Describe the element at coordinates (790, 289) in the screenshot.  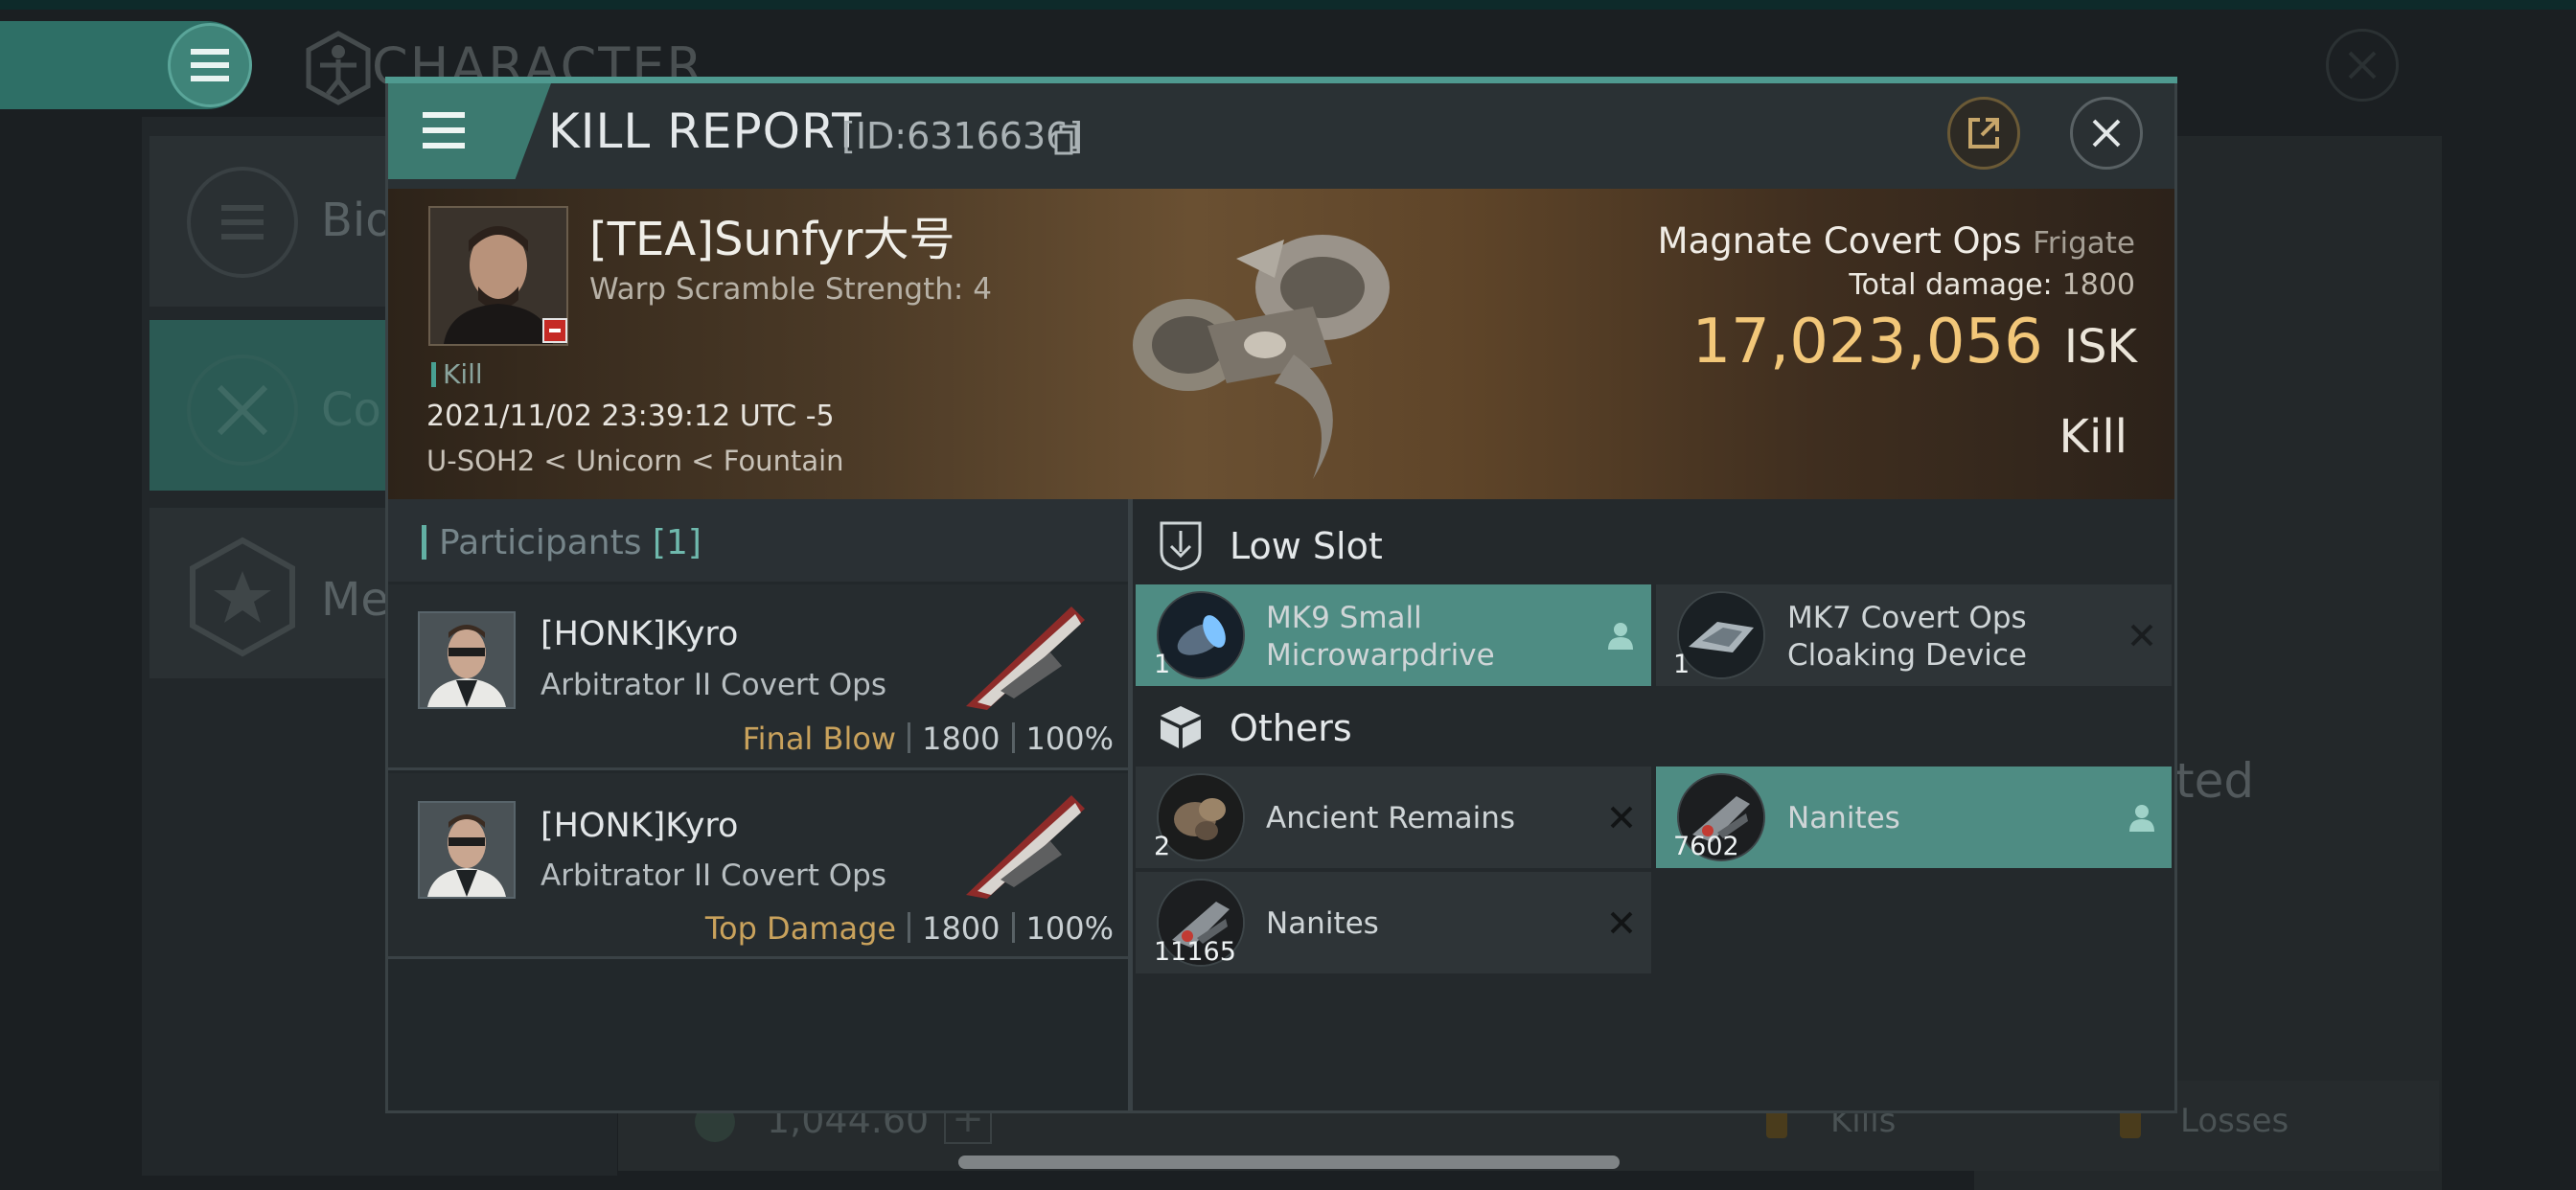
I see `warp-scramble-strength: Warp Scramble Strength: 4` at that location.